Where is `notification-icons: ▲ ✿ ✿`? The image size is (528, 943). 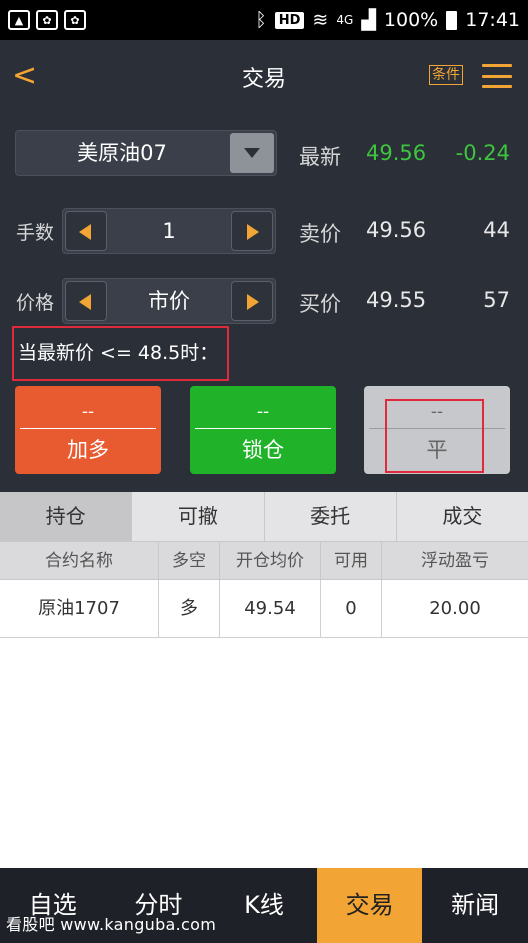 notification-icons: ▲ ✿ ✿ is located at coordinates (47, 20).